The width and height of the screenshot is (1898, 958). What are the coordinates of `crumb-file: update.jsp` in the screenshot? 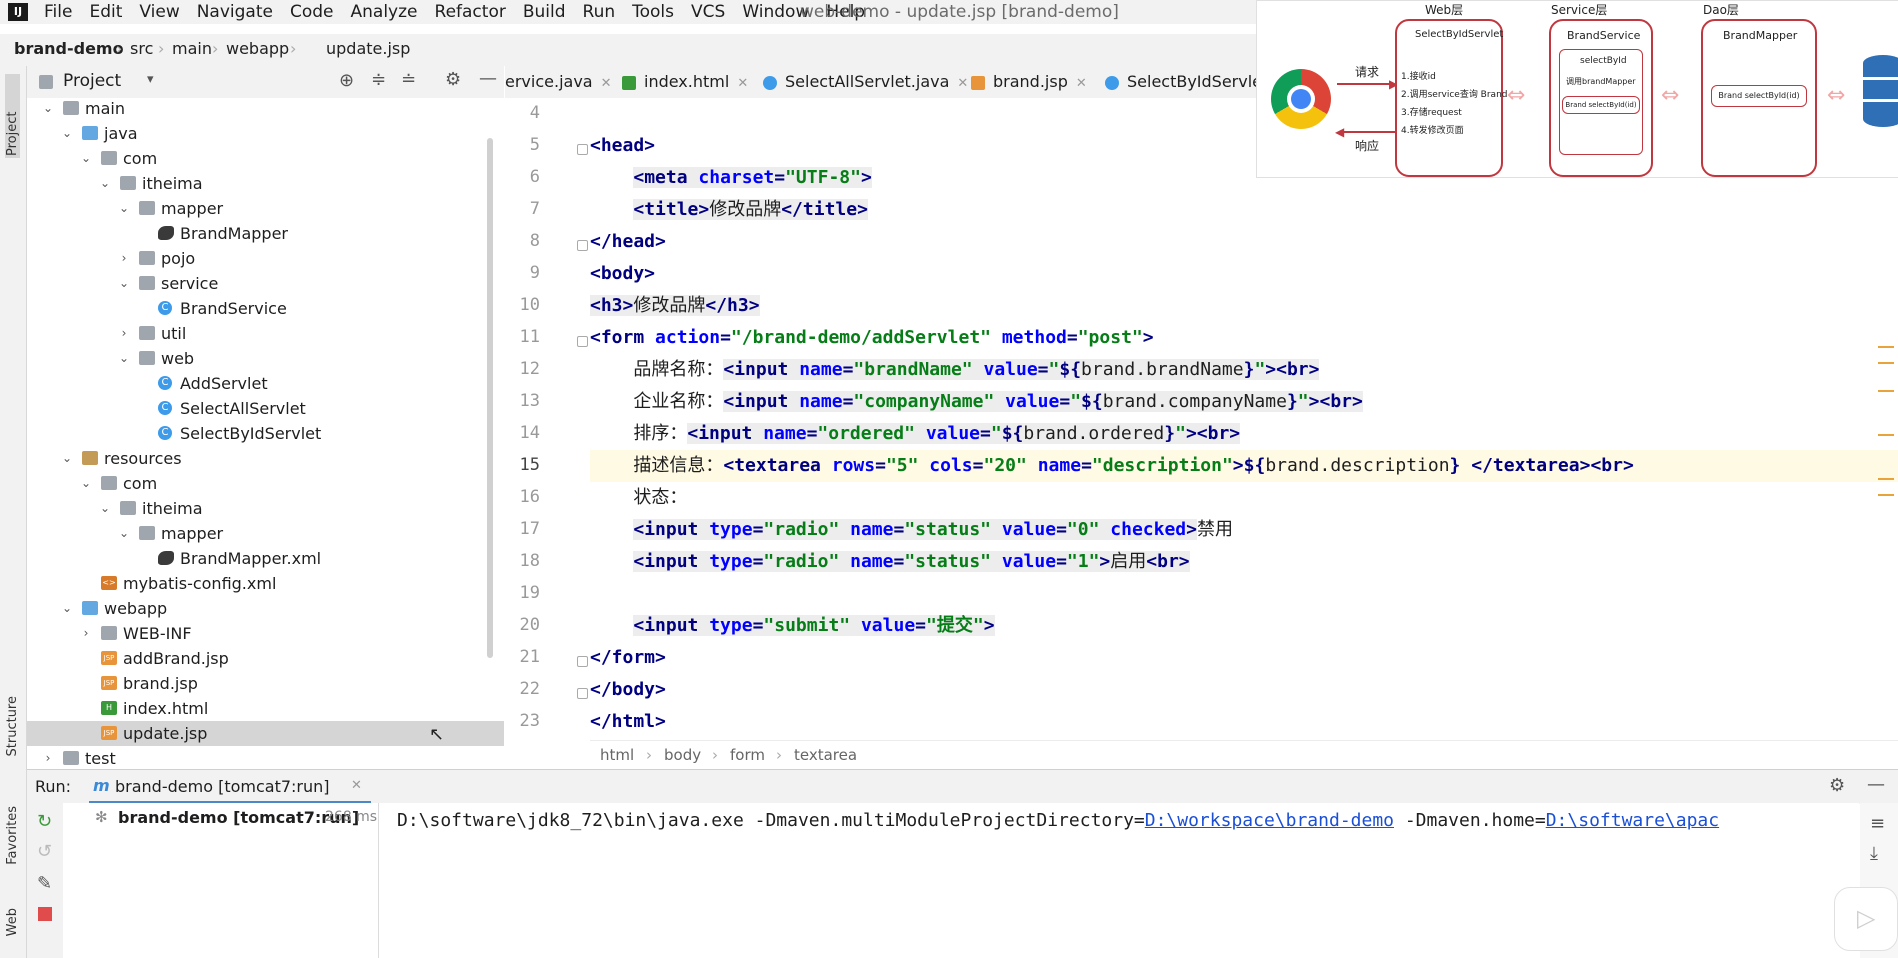 It's located at (368, 49).